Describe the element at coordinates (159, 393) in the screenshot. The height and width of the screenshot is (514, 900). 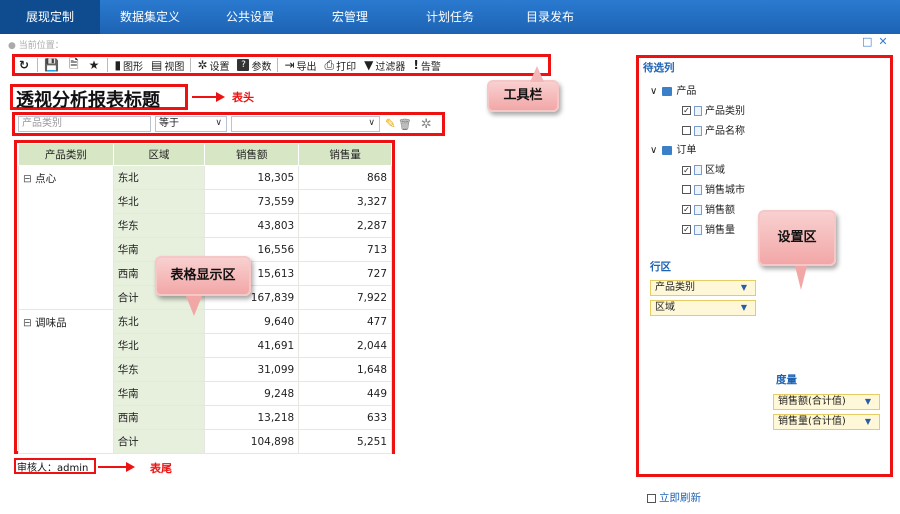
I see `region-cell: 华南` at that location.